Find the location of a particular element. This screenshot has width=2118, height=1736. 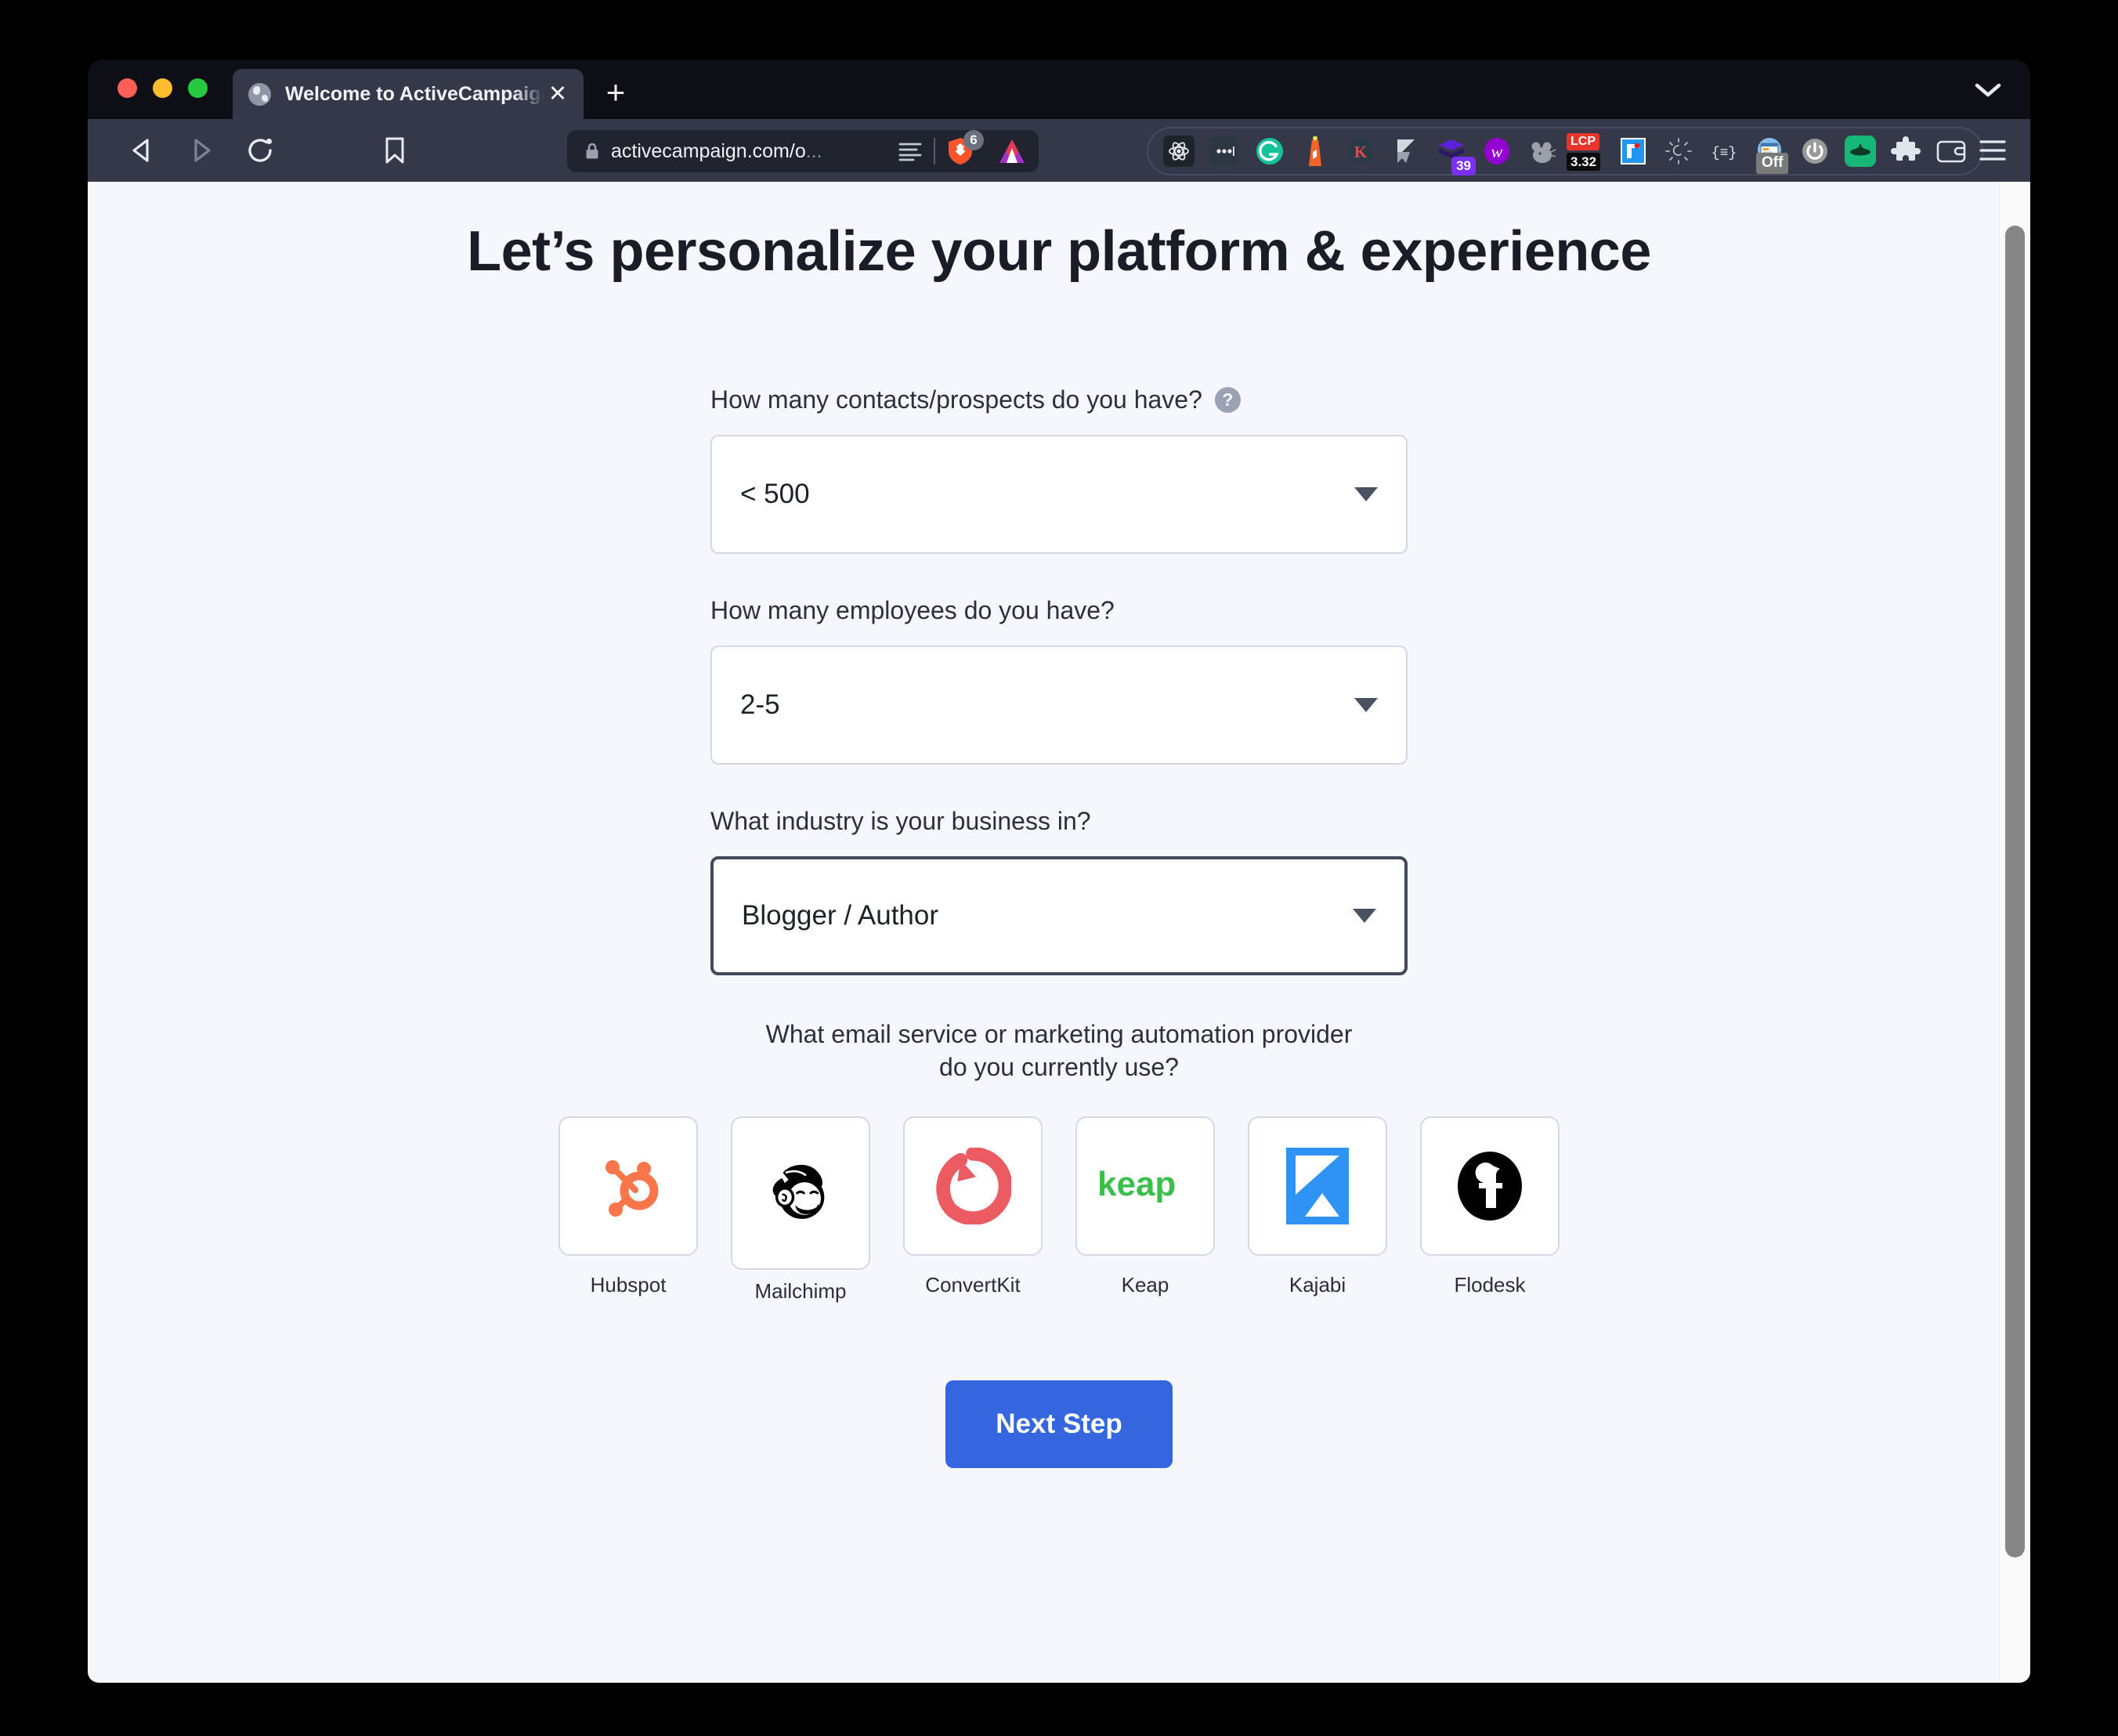

provider-convertkit-card is located at coordinates (973, 1186).